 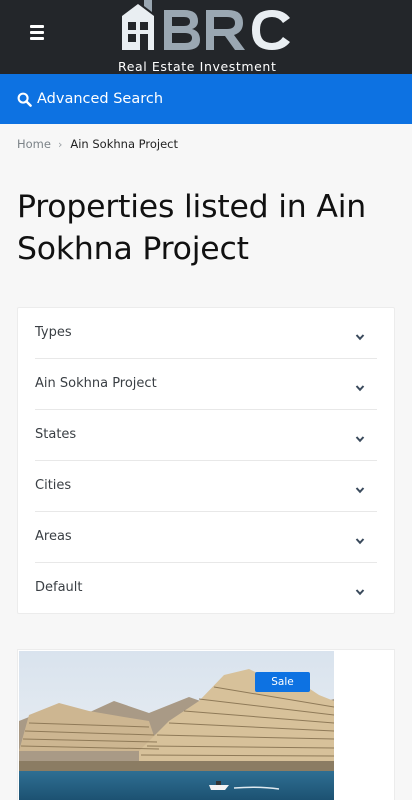 What do you see at coordinates (34, 144) in the screenshot?
I see `breadcrumb-home-link: Home` at bounding box center [34, 144].